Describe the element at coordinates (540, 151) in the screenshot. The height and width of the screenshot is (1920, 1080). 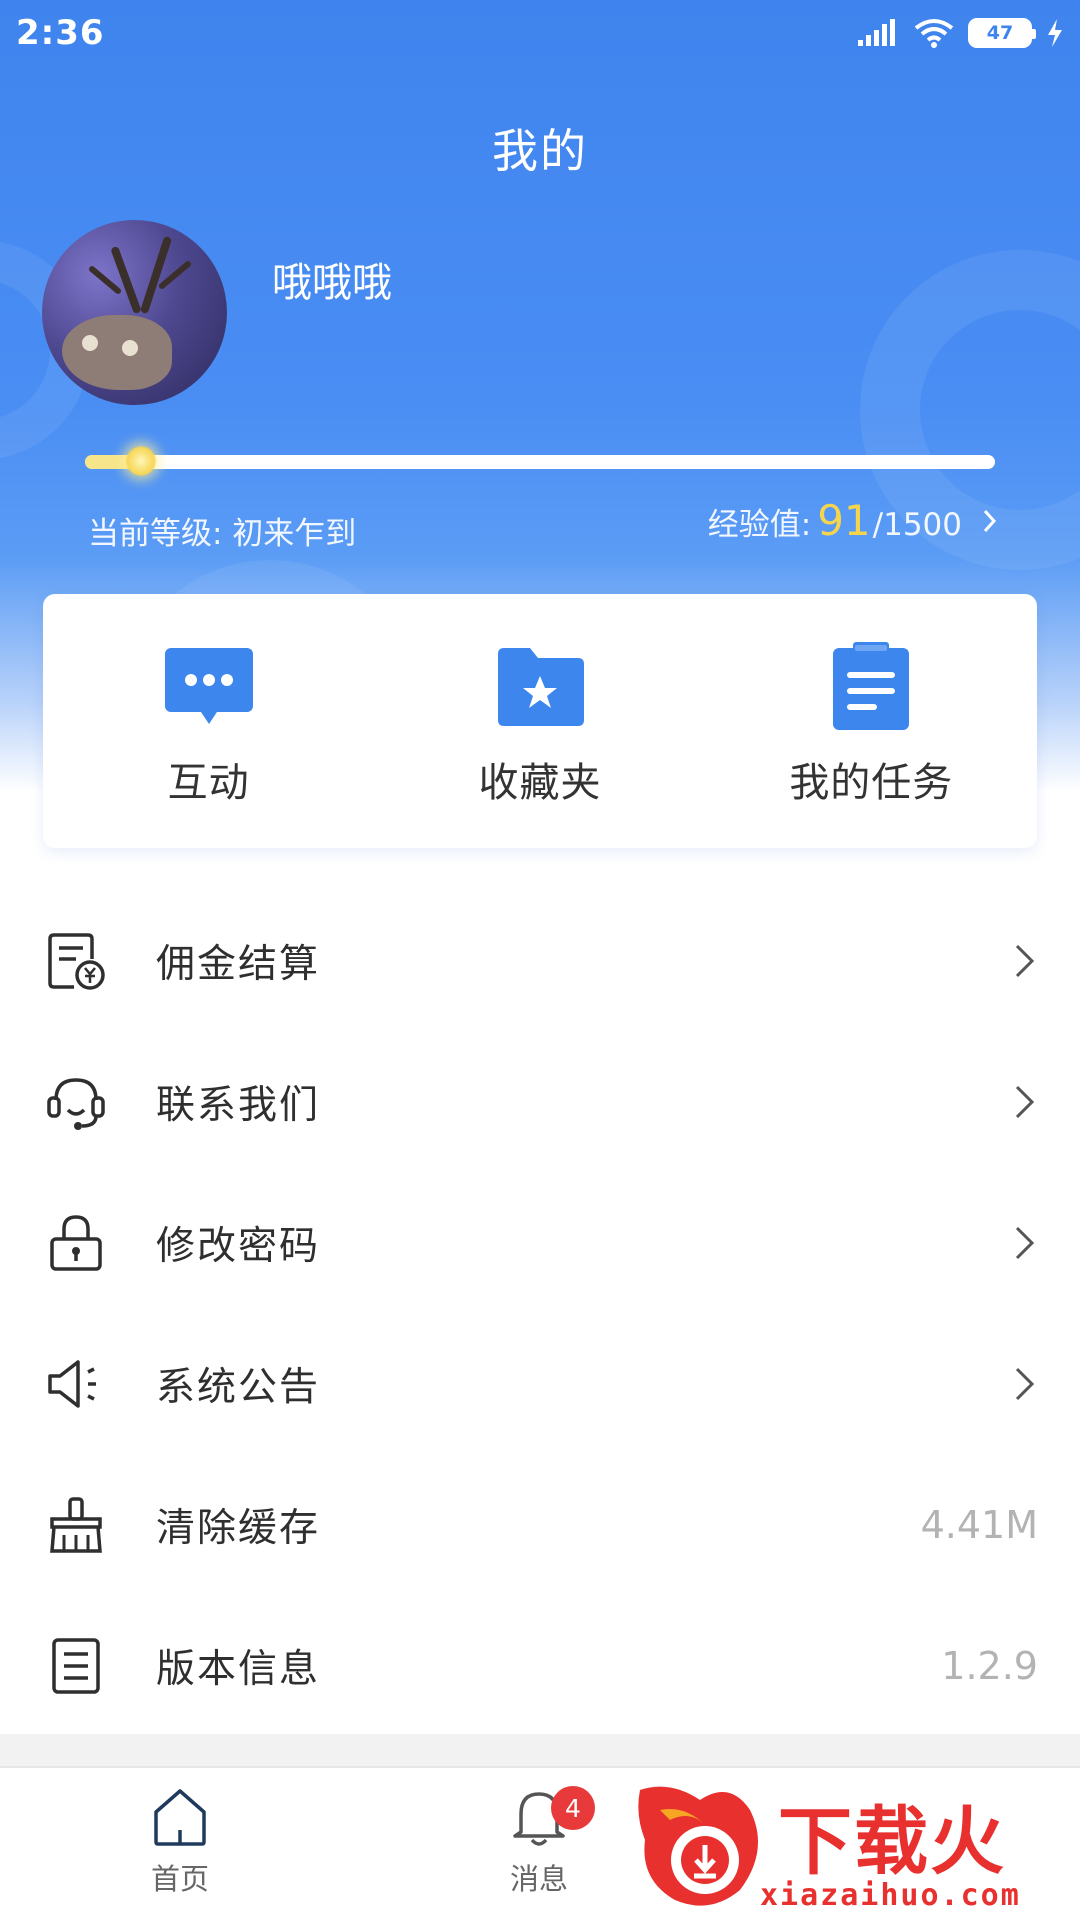
I see `page-title: 我的` at that location.